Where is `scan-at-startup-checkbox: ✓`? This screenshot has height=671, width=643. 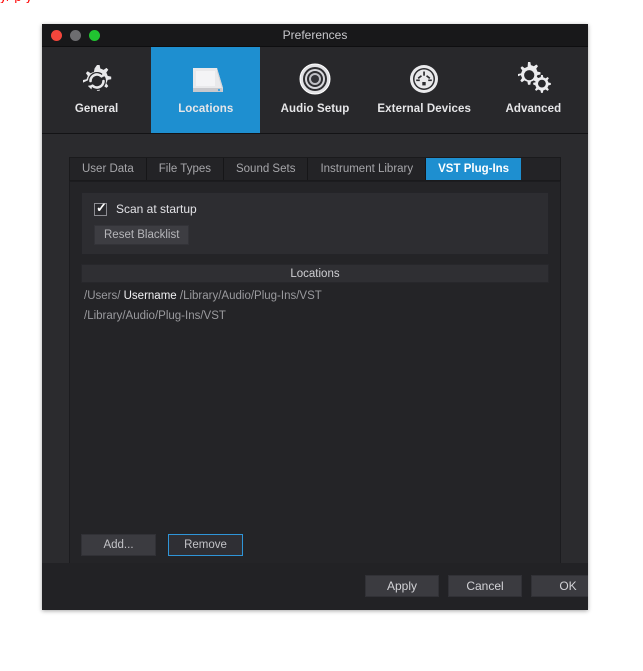
scan-at-startup-checkbox: ✓ is located at coordinates (100, 207).